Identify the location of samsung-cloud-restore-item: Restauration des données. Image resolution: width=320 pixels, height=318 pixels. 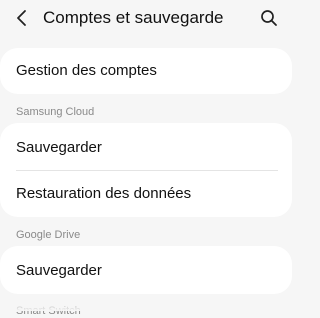
(103, 194).